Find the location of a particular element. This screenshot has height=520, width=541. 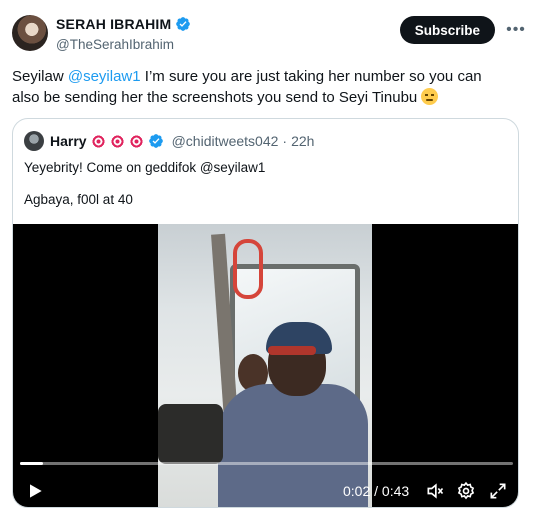

author-display-name: SERAH IBRAHIM is located at coordinates (123, 24).